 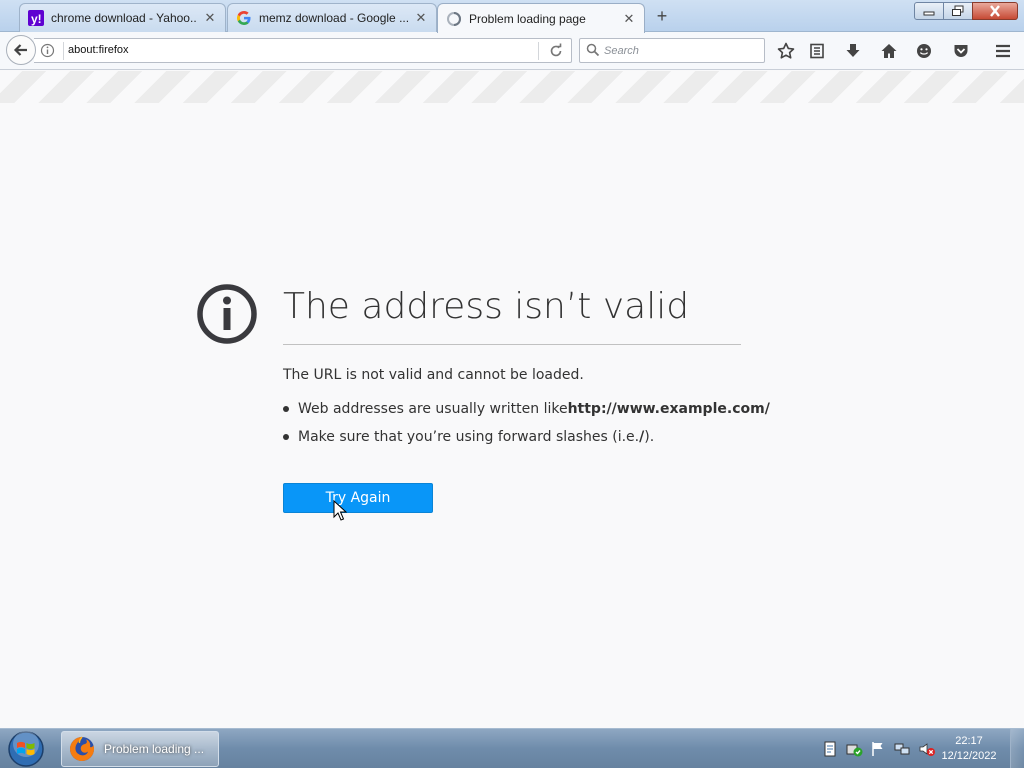 I want to click on show-desktop-button, so click(x=1017, y=748).